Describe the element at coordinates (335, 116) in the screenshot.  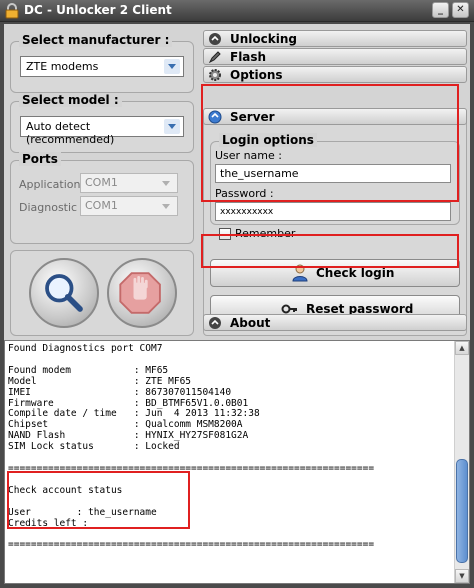
I see `tab-server: Server` at that location.